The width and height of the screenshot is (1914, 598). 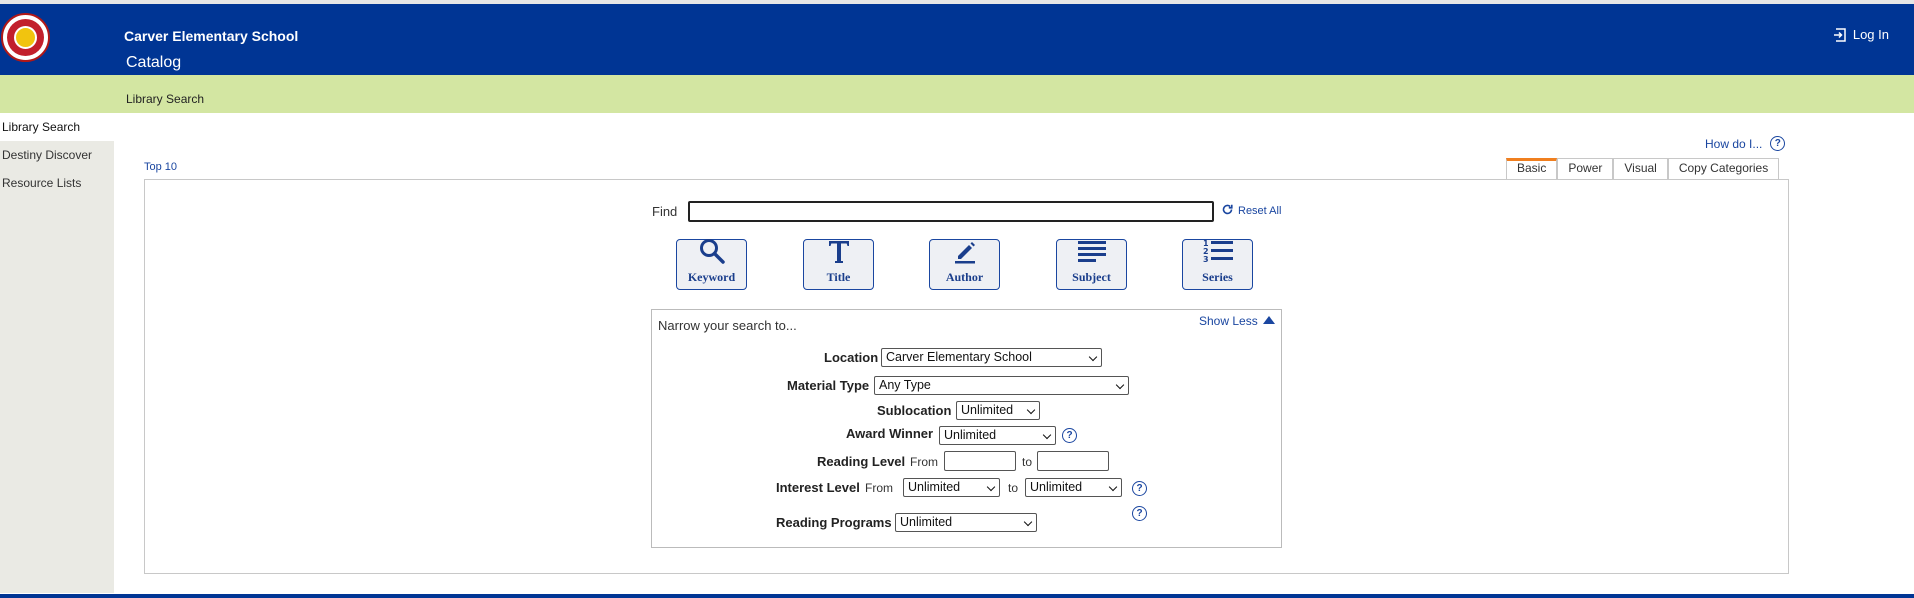 I want to click on svg-text: 3, so click(x=1206, y=259).